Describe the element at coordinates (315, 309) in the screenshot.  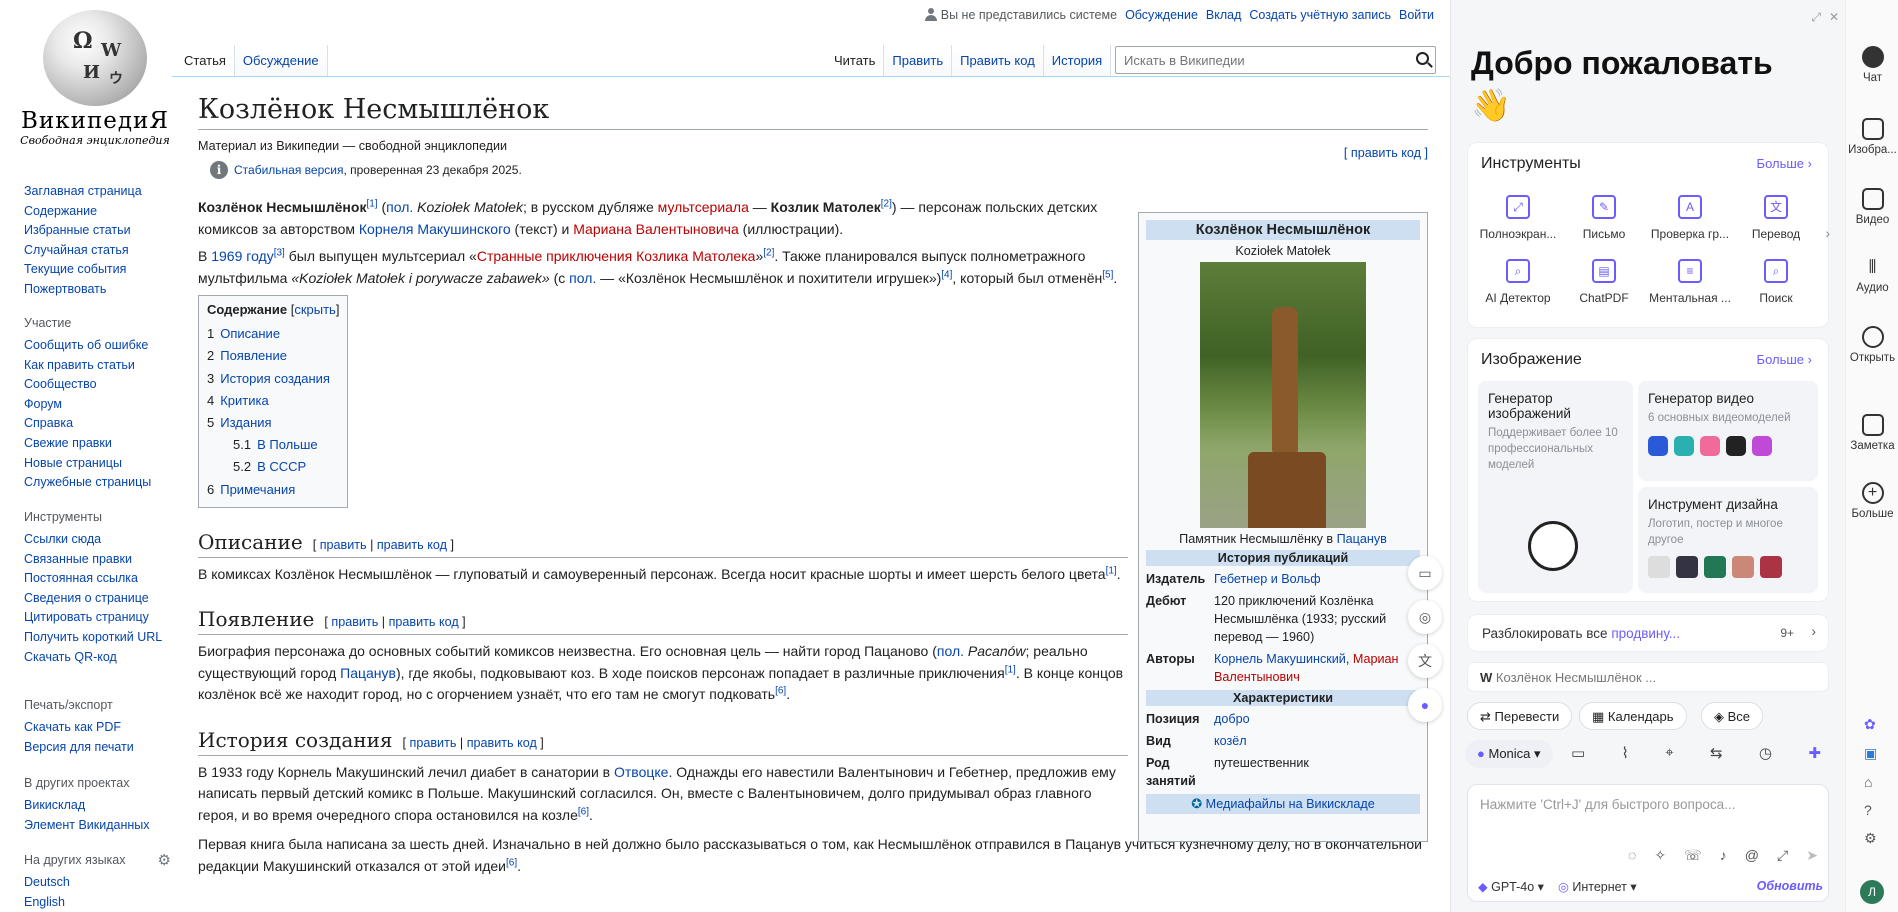
I see `toc-hide-button: скрыть` at that location.